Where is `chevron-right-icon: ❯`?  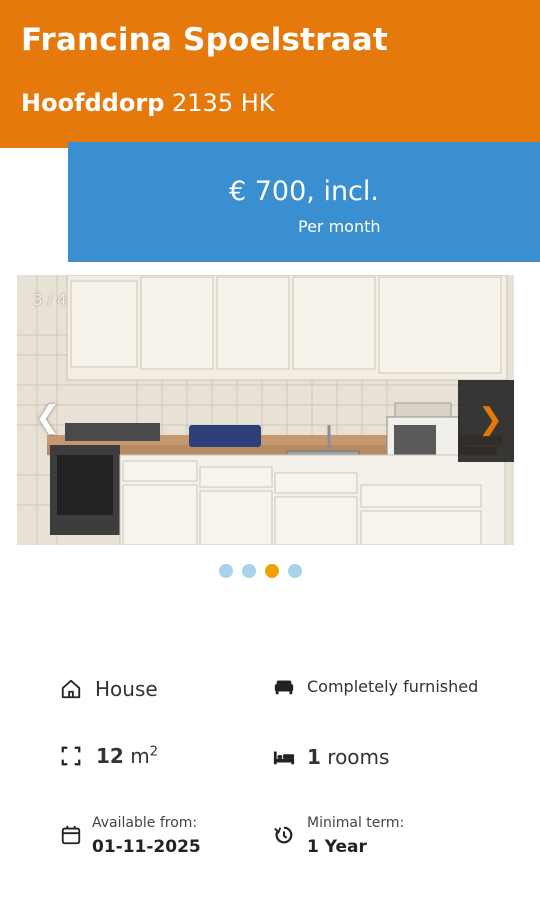
chevron-right-icon: ❯ is located at coordinates (491, 419).